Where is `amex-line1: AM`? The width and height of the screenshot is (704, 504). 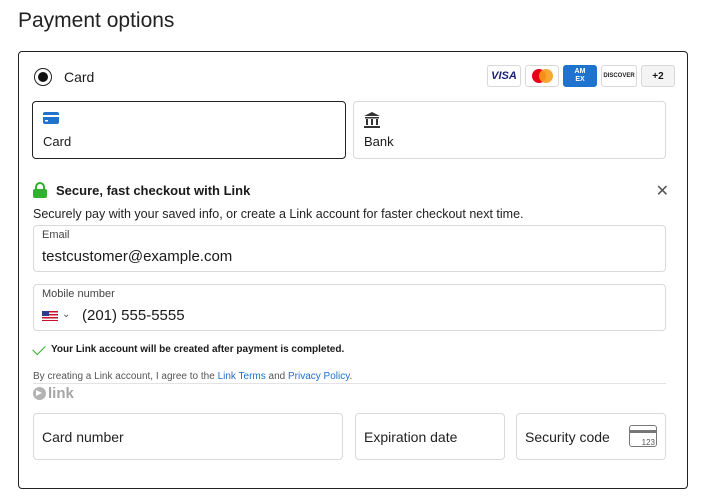 amex-line1: AM is located at coordinates (580, 71).